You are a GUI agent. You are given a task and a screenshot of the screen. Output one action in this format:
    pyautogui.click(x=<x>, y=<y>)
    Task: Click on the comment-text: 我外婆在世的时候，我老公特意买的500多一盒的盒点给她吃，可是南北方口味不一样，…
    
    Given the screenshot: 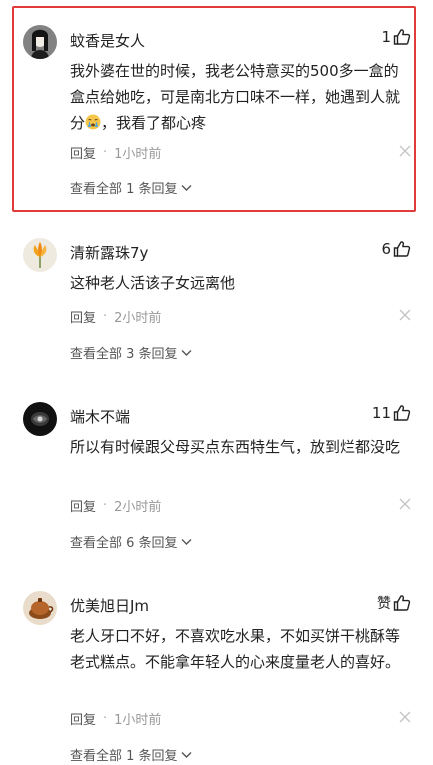 What is the action you would take?
    pyautogui.click(x=235, y=97)
    